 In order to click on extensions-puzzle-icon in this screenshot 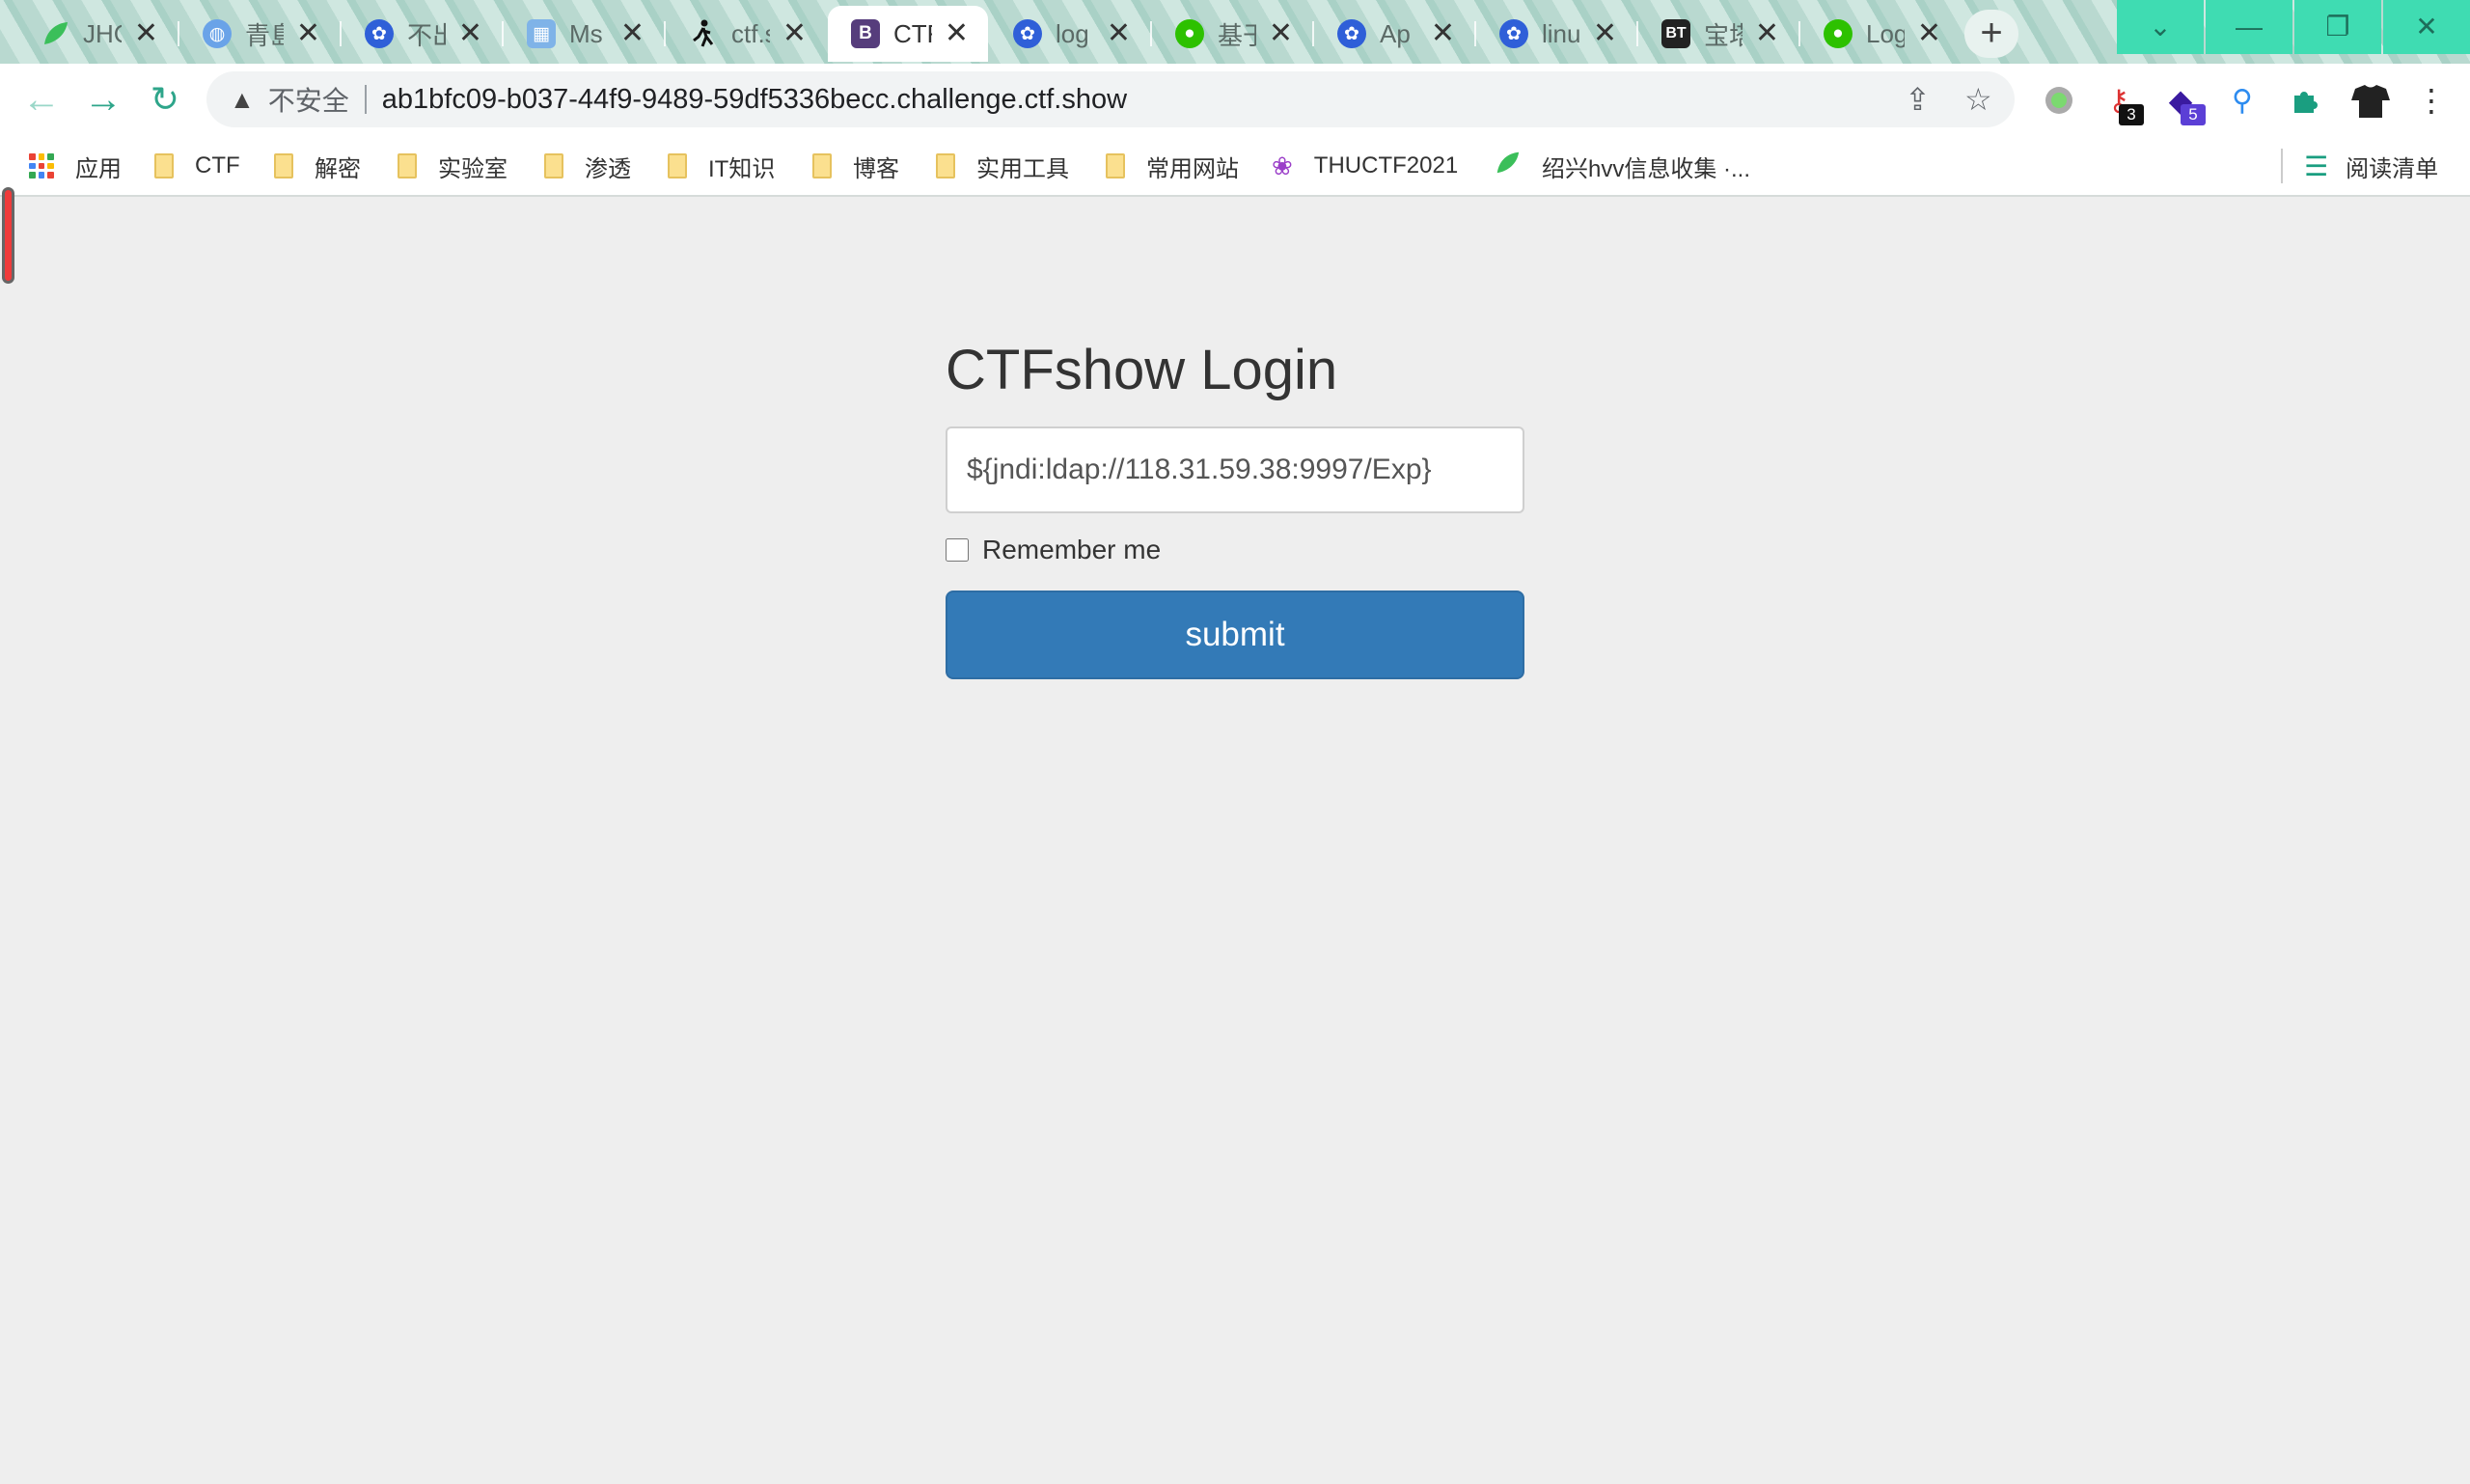, I will do `click(2304, 100)`.